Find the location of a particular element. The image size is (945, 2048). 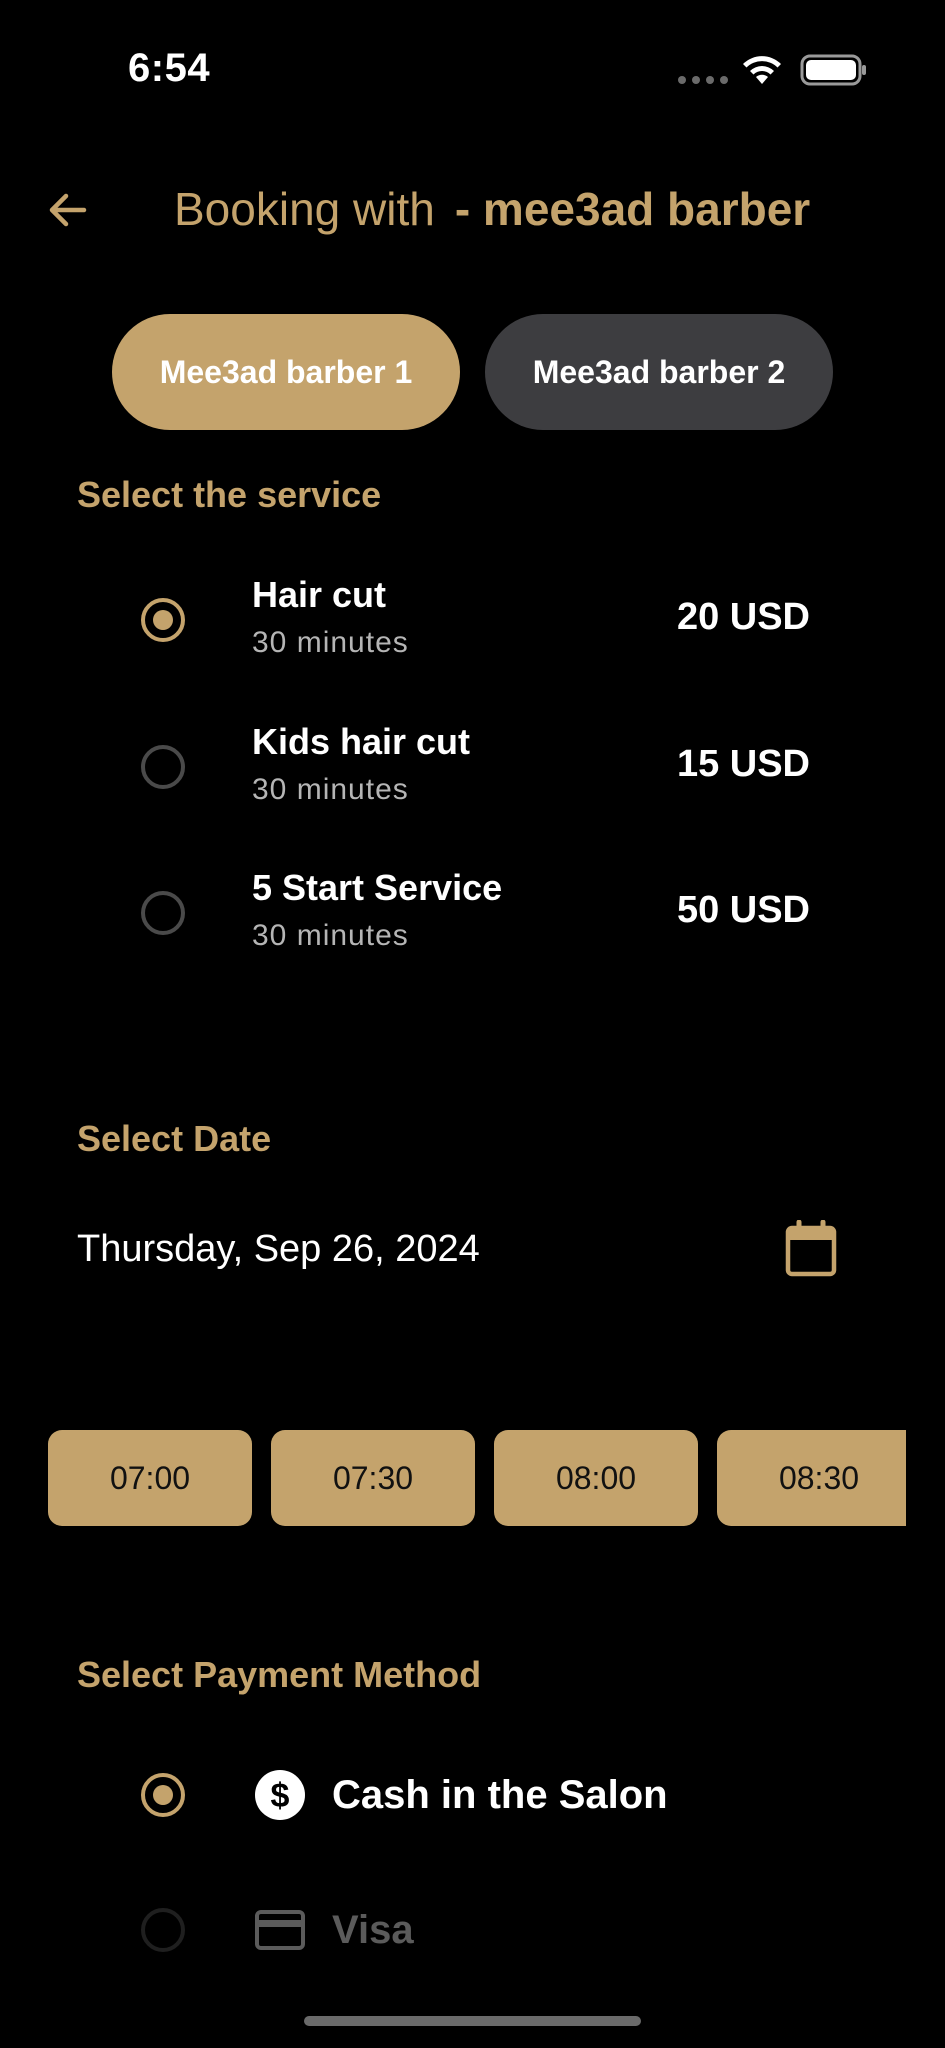

time-slot-list: 07:00 07:30 08:00 08:30 is located at coordinates (477, 1478).